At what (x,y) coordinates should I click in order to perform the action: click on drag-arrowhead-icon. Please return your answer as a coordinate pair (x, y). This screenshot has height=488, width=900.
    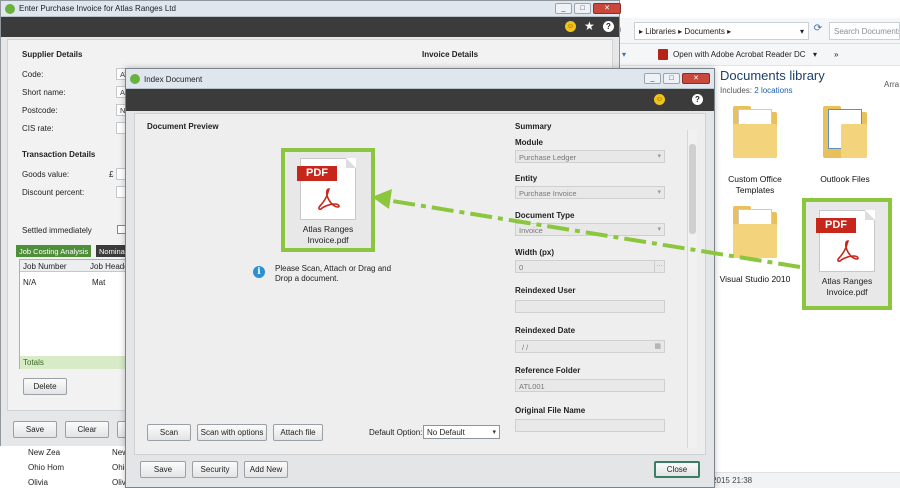
    Looking at the image, I should click on (382, 199).